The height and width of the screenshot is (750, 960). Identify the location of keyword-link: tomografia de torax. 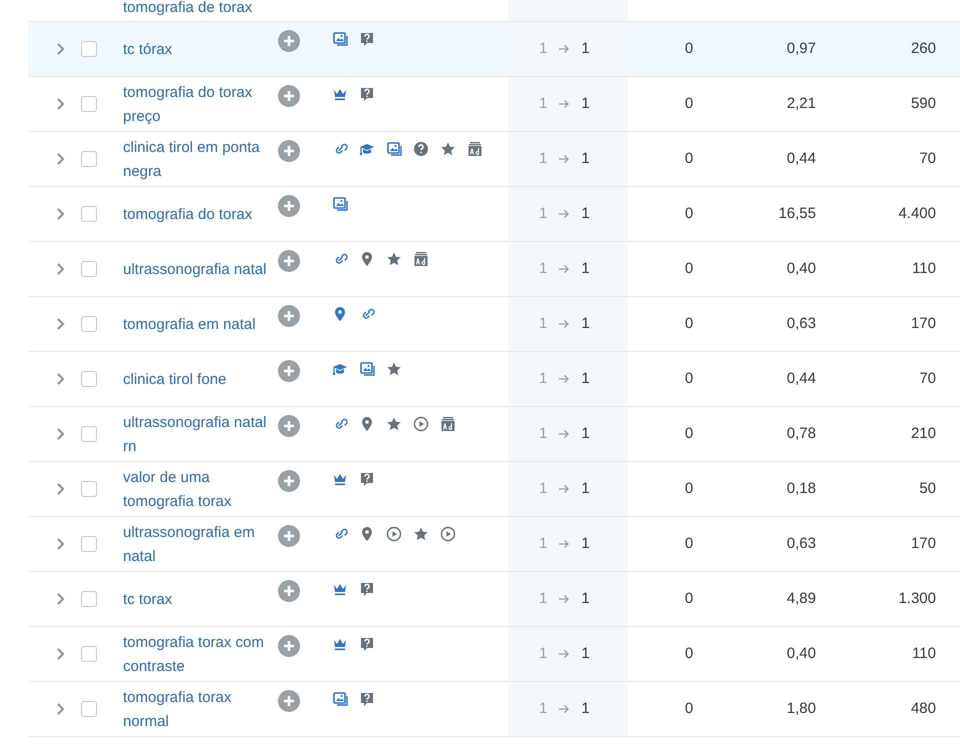
(187, 10).